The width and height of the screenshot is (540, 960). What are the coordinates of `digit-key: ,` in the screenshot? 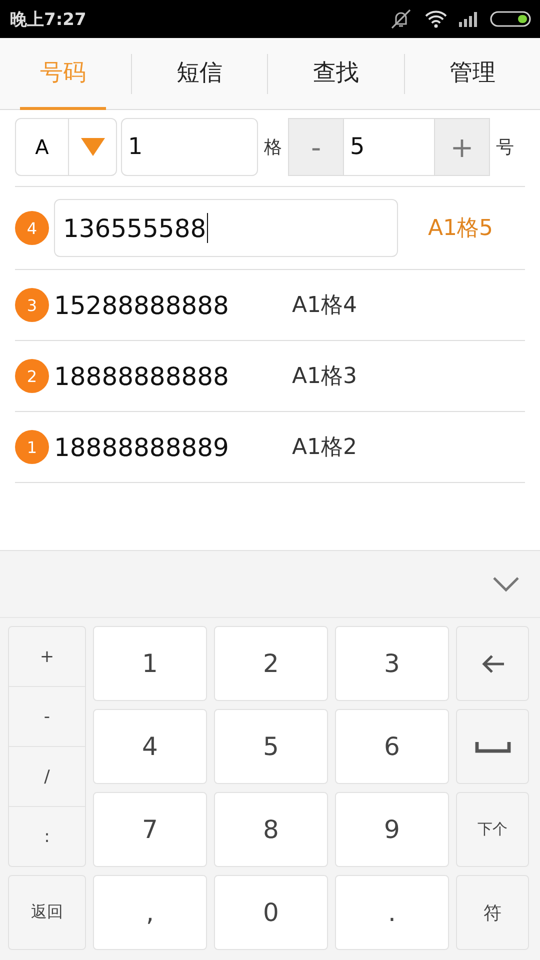 It's located at (150, 912).